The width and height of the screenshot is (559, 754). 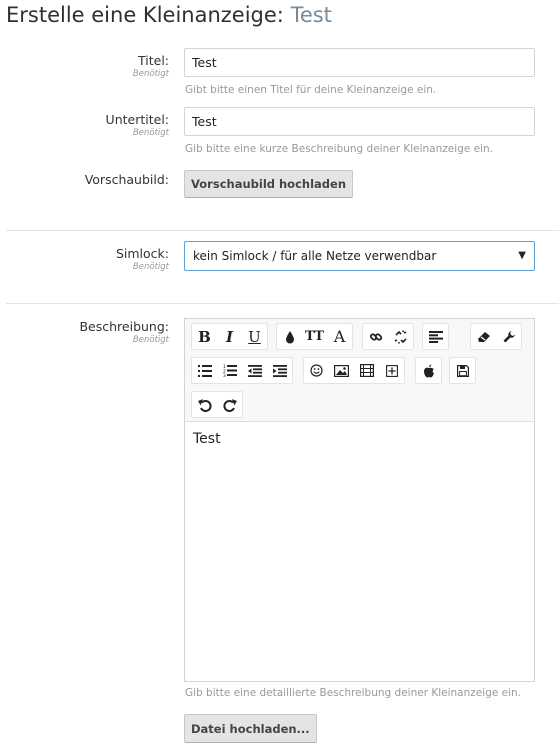 What do you see at coordinates (254, 336) in the screenshot?
I see `underline-icon: U` at bounding box center [254, 336].